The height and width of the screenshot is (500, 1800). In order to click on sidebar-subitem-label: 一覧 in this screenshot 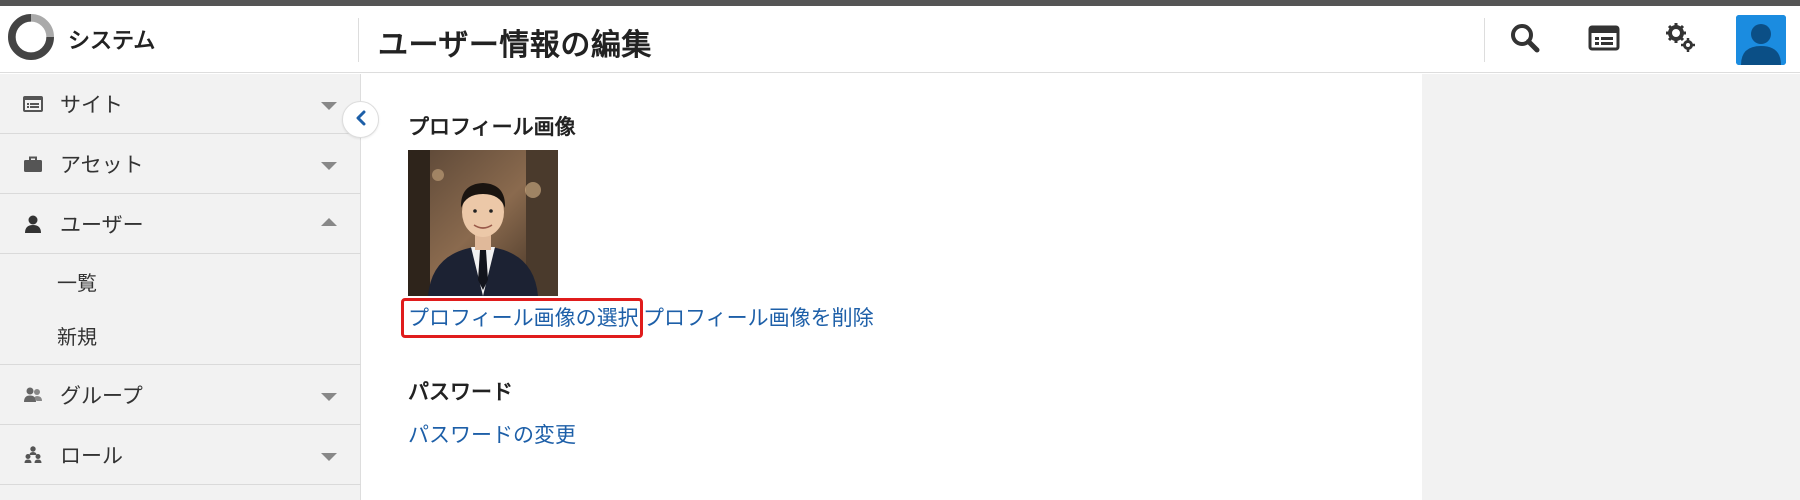, I will do `click(77, 282)`.